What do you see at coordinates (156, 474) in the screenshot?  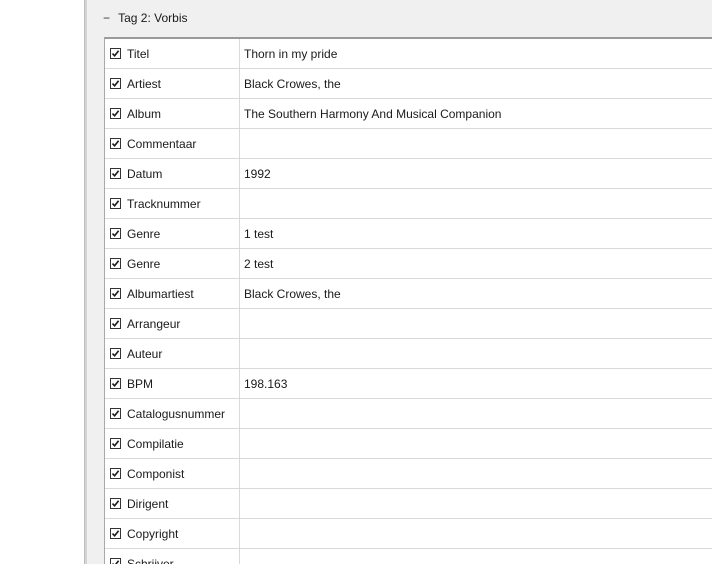 I see `field-label: Componist` at bounding box center [156, 474].